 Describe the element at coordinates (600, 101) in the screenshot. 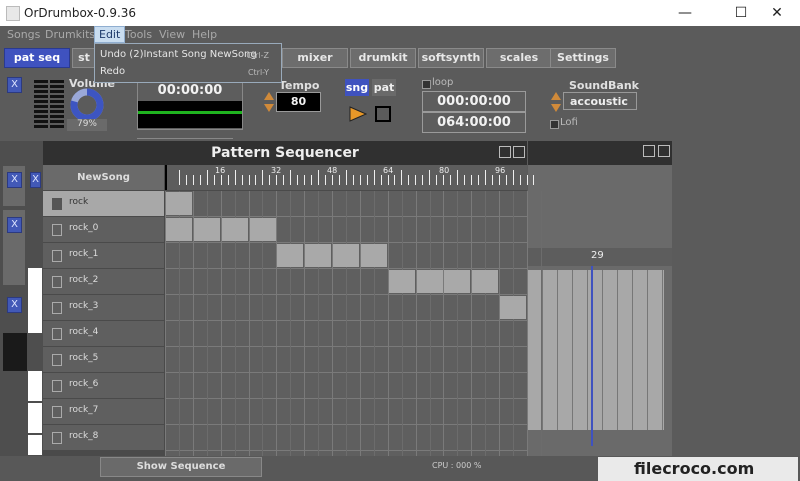

I see `soundbank-value: accoustic` at that location.